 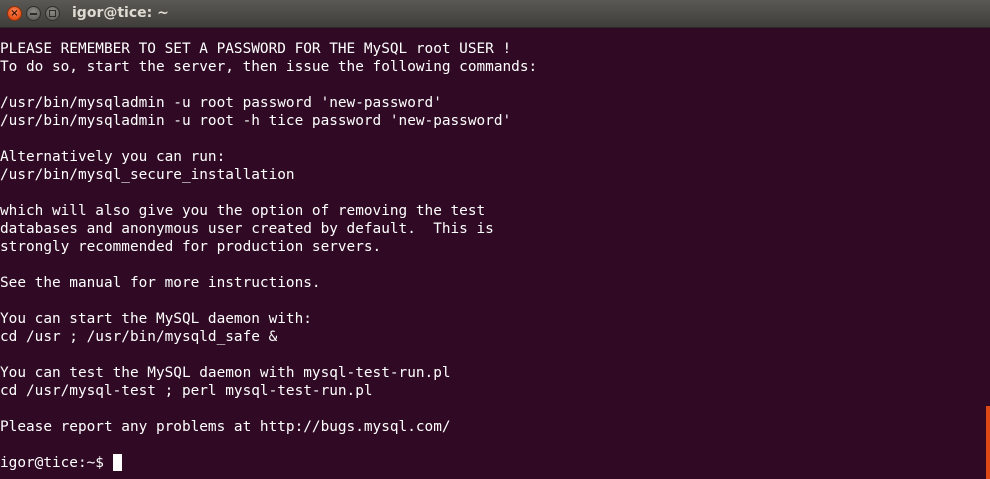 I want to click on terminal-line: /usr/bin/mysql_secure_installation, so click(x=147, y=175).